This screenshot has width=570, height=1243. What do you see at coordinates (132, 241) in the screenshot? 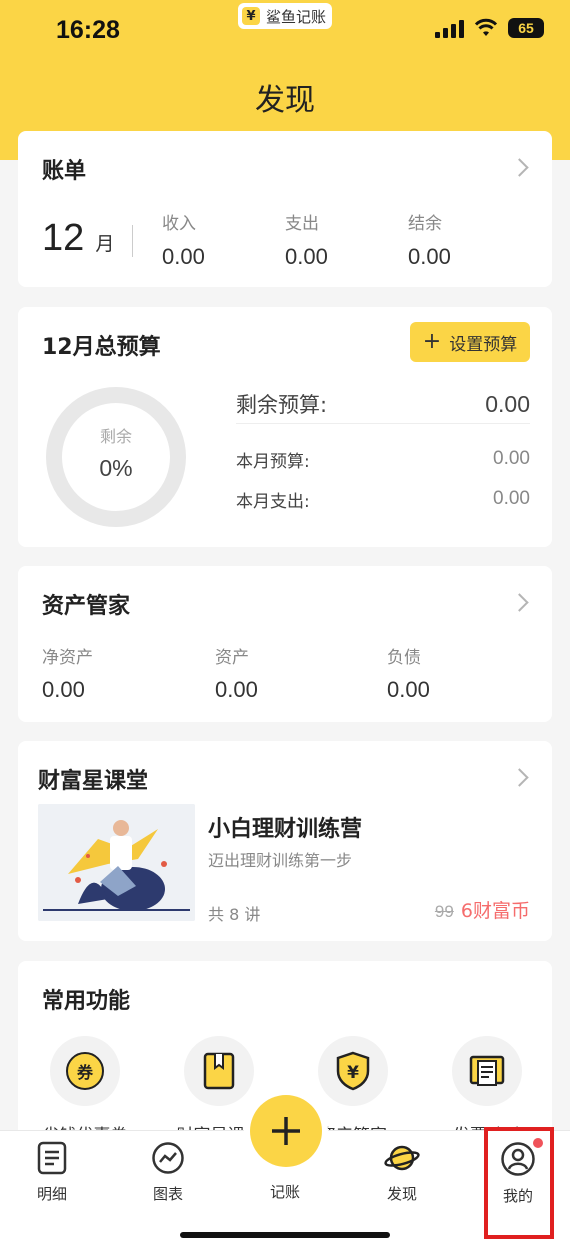
I see `divider` at bounding box center [132, 241].